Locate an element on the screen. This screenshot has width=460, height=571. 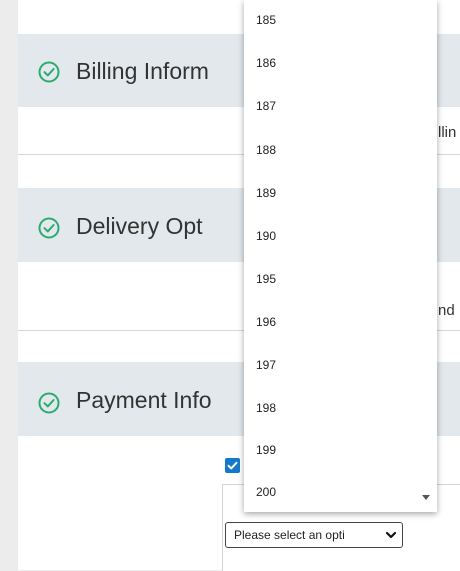
chevron-down-icon is located at coordinates (391, 535).